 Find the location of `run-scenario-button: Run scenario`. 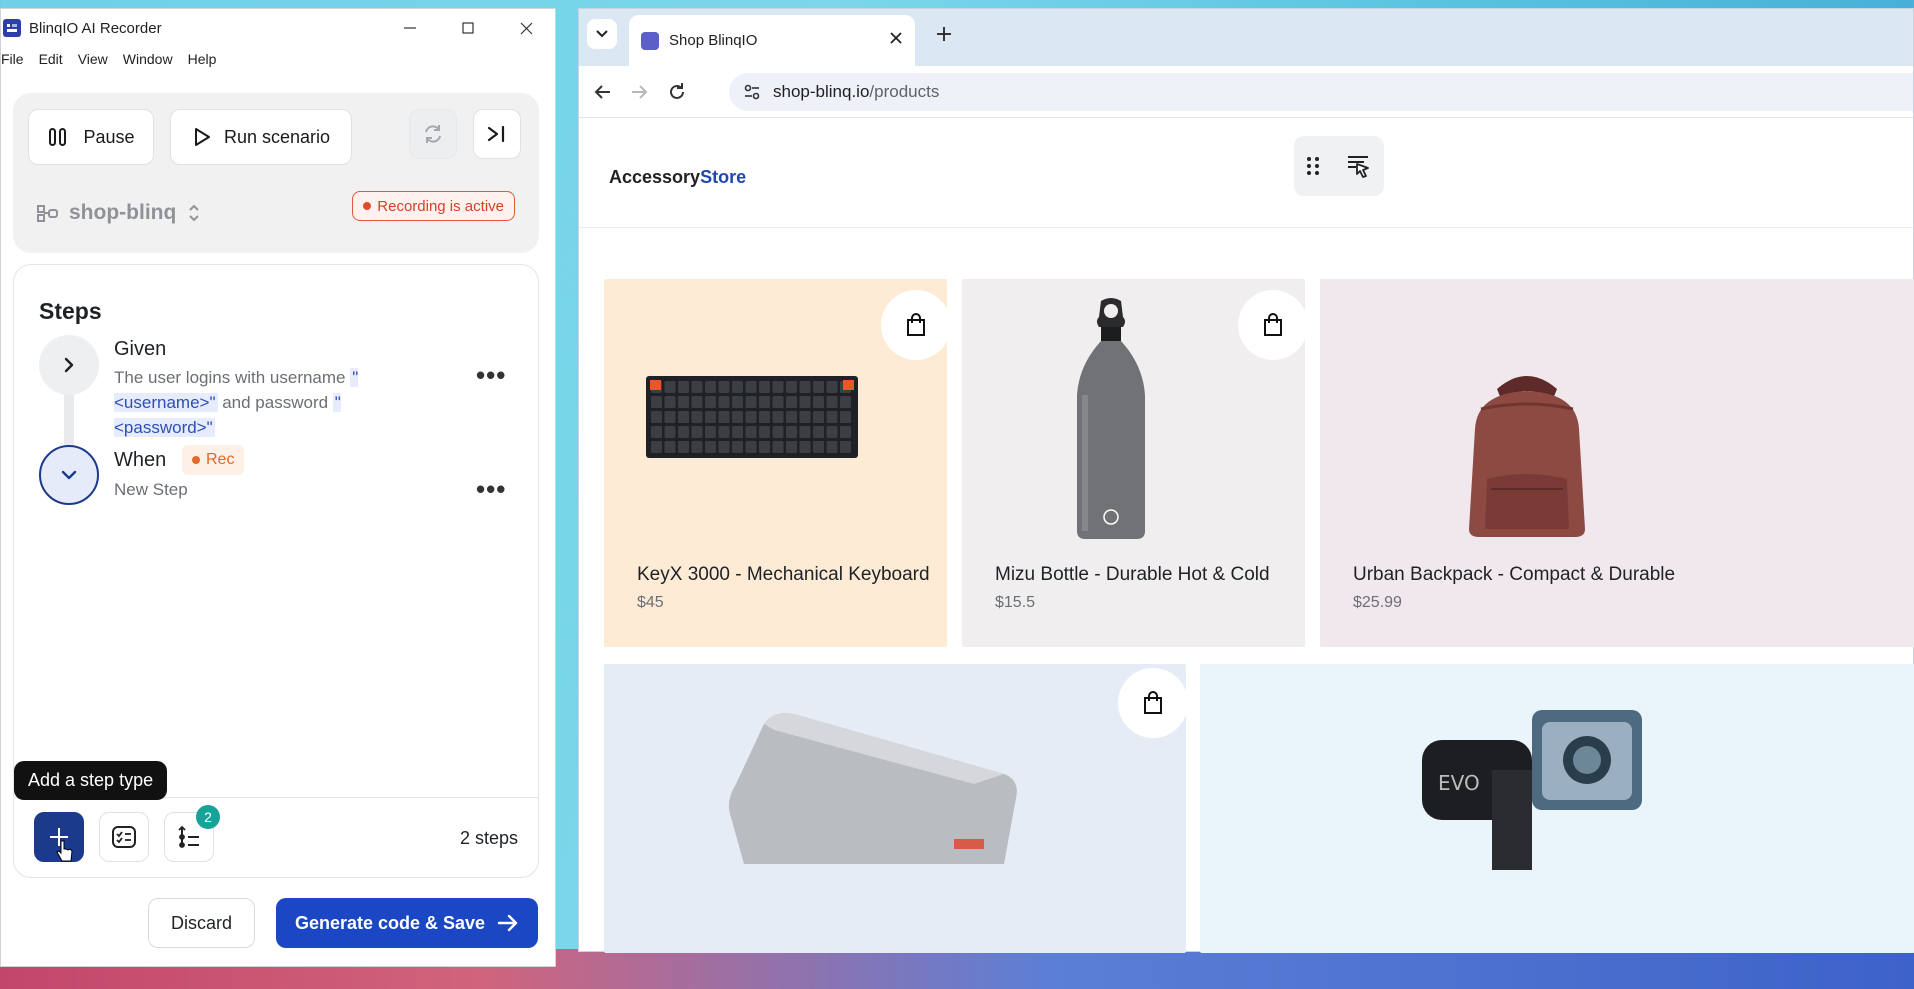

run-scenario-button: Run scenario is located at coordinates (261, 137).